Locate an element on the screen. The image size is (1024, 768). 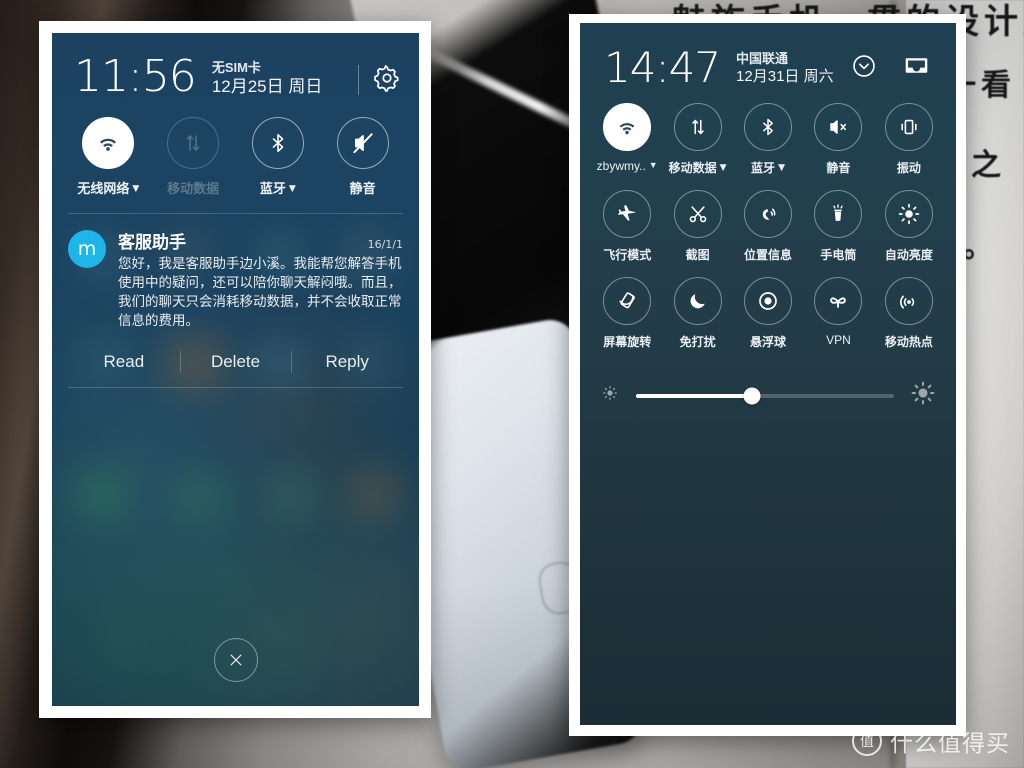
right-status-bar: 14:47 中国联通 12月31日 周六 is located at coordinates (768, 56).